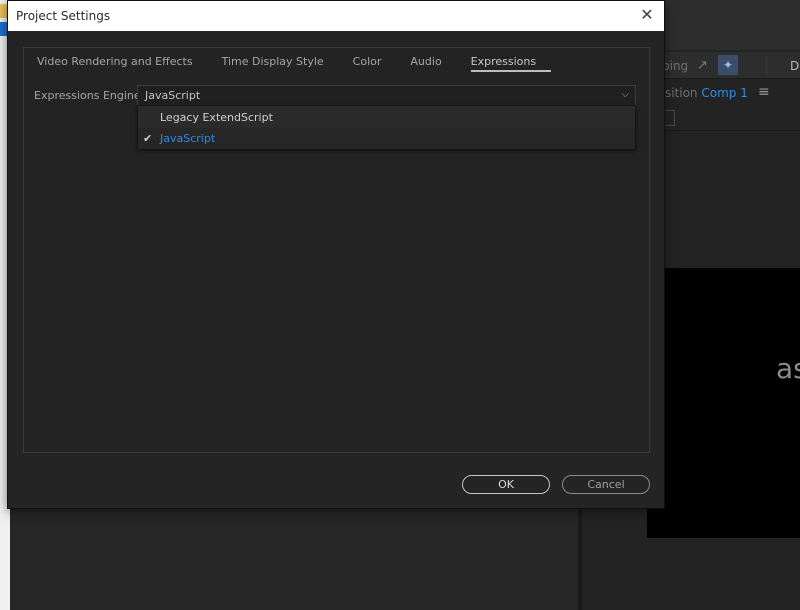 The height and width of the screenshot is (610, 800). What do you see at coordinates (725, 130) in the screenshot?
I see `panel-divider` at bounding box center [725, 130].